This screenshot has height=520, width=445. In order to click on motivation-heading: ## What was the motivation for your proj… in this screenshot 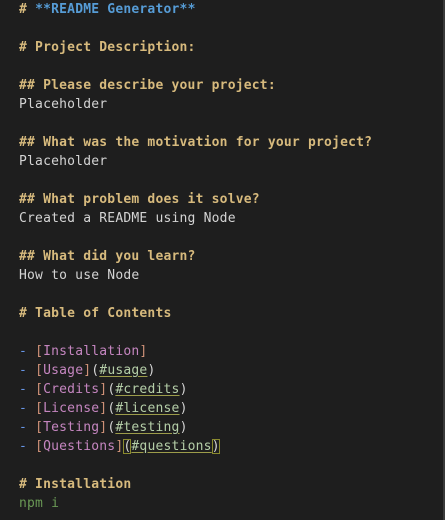, I will do `click(196, 142)`.